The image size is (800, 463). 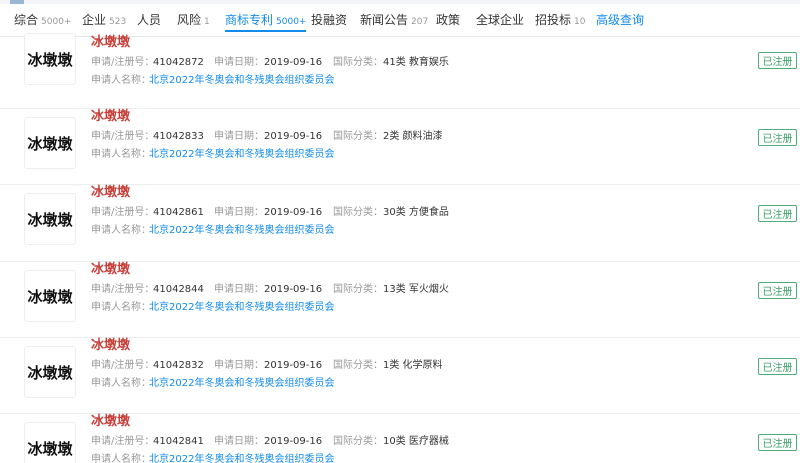 I want to click on tab-6: 新闻公告 207, so click(x=394, y=21).